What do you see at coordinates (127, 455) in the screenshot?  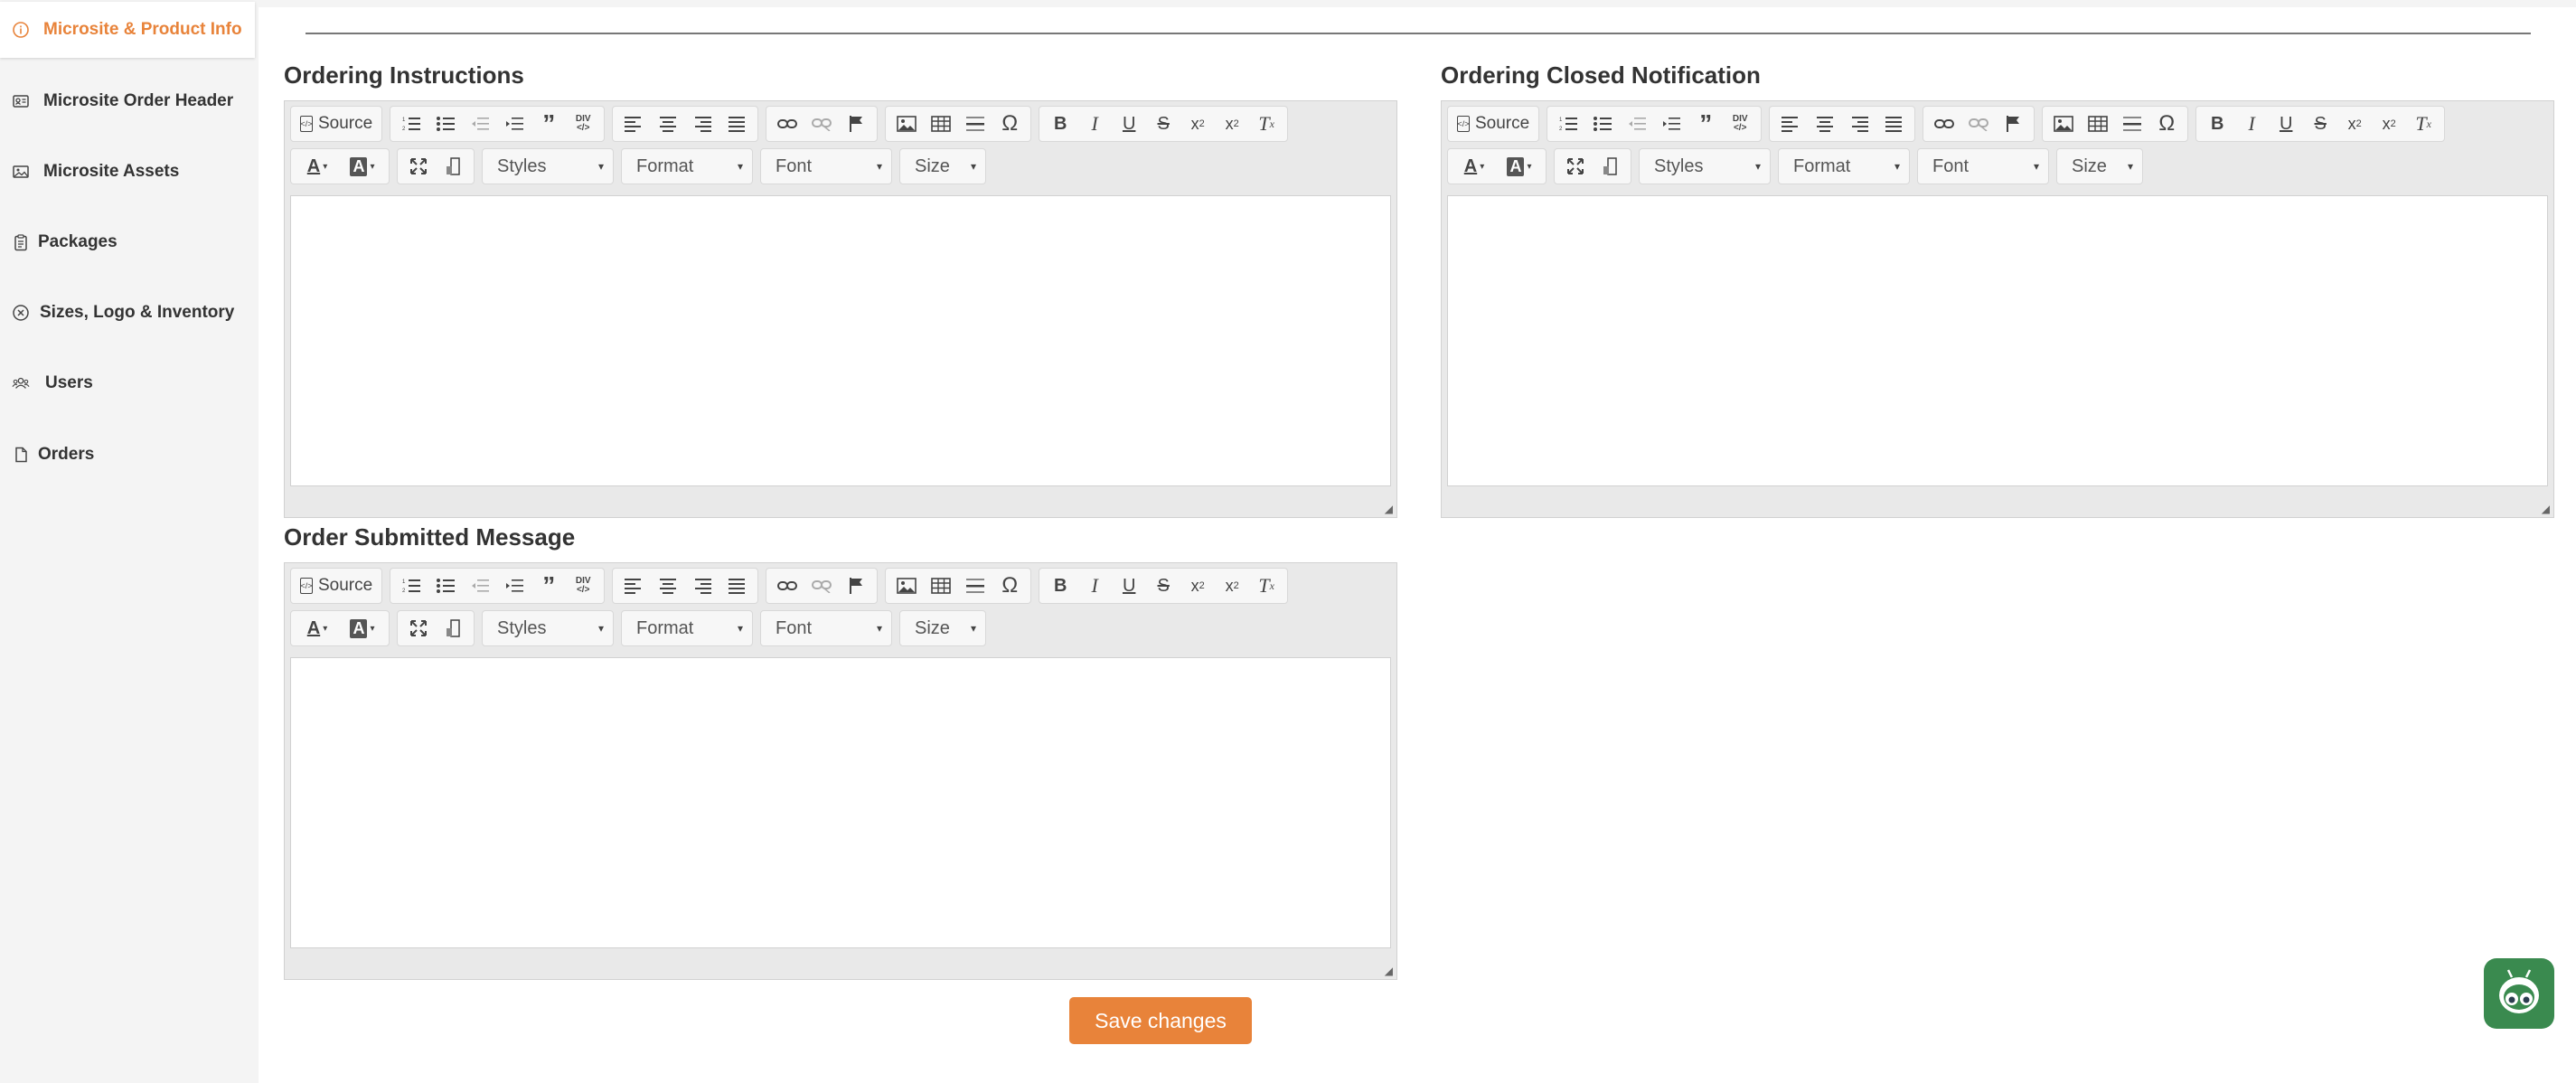 I see `sidebar-item-orders: Orders` at bounding box center [127, 455].